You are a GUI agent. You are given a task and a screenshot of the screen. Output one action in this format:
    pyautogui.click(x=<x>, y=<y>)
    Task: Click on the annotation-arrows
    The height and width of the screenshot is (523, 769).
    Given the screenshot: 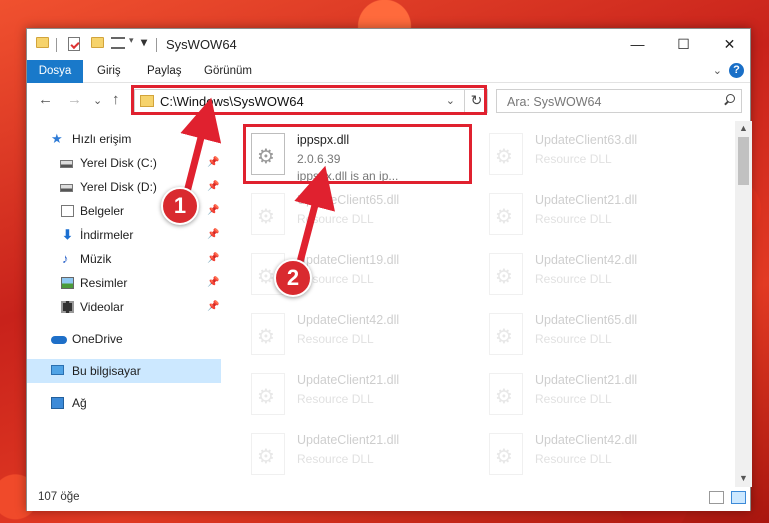 What is the action you would take?
    pyautogui.click(x=257, y=180)
    